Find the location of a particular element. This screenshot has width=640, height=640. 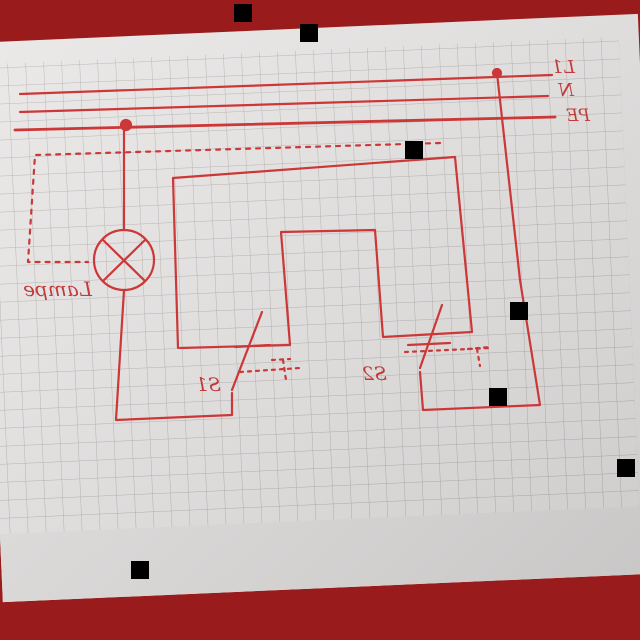

terminal-n-label: N is located at coordinates (566, 90).